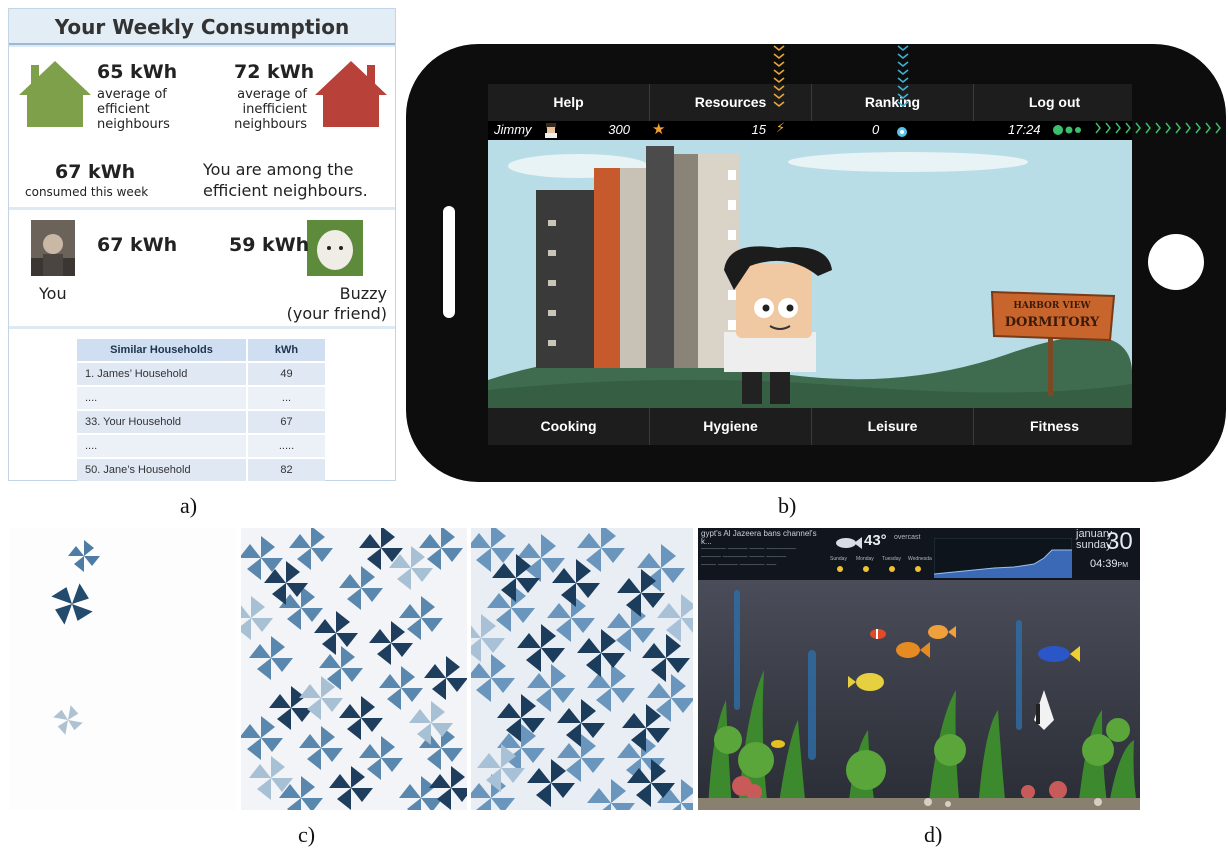 This screenshot has width=1228, height=849. What do you see at coordinates (1158, 128) in the screenshot?
I see `connection-chevrons` at bounding box center [1158, 128].